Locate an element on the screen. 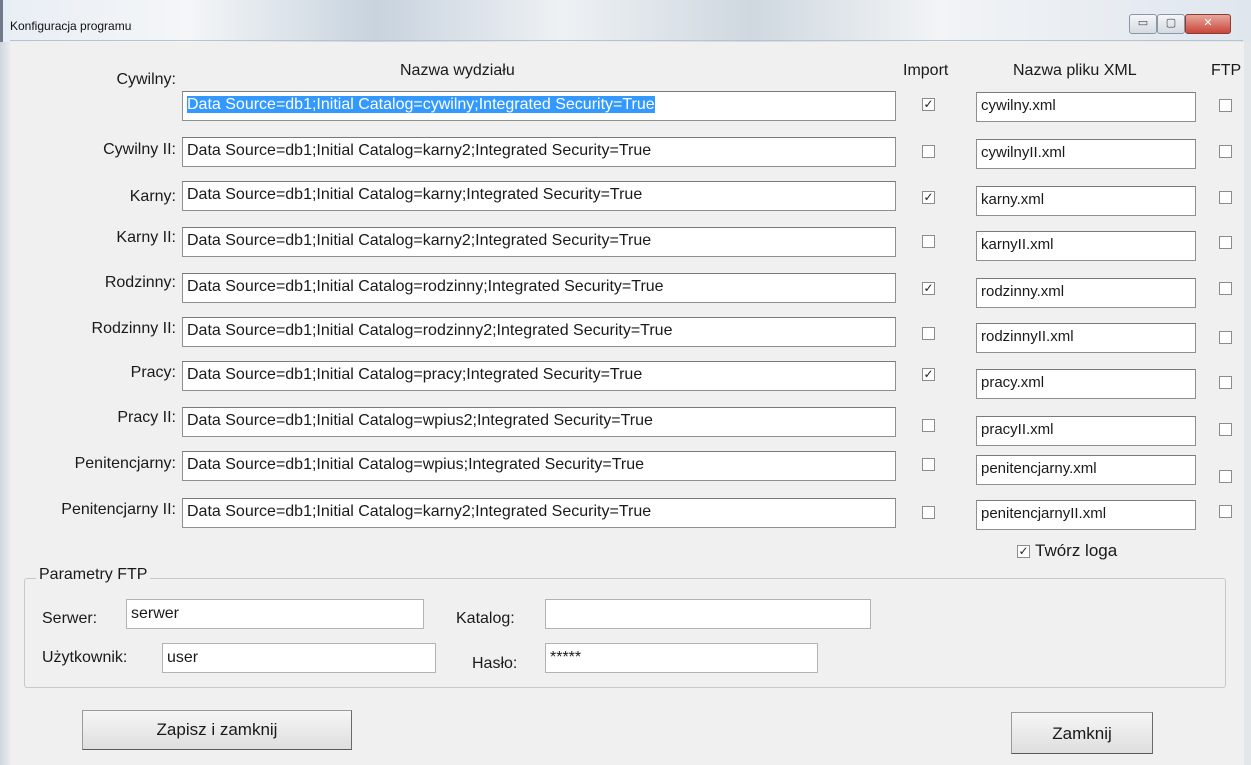 The height and width of the screenshot is (765, 1251). xml-filename-input: pracyII.xml is located at coordinates (1086, 431).